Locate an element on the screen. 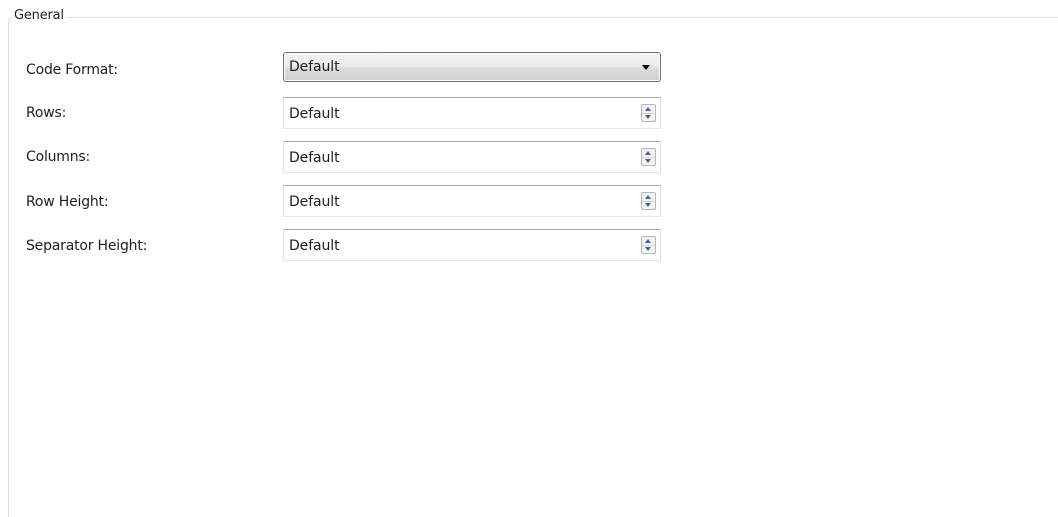 The width and height of the screenshot is (1058, 517). row-height-decrement-button is located at coordinates (648, 205).